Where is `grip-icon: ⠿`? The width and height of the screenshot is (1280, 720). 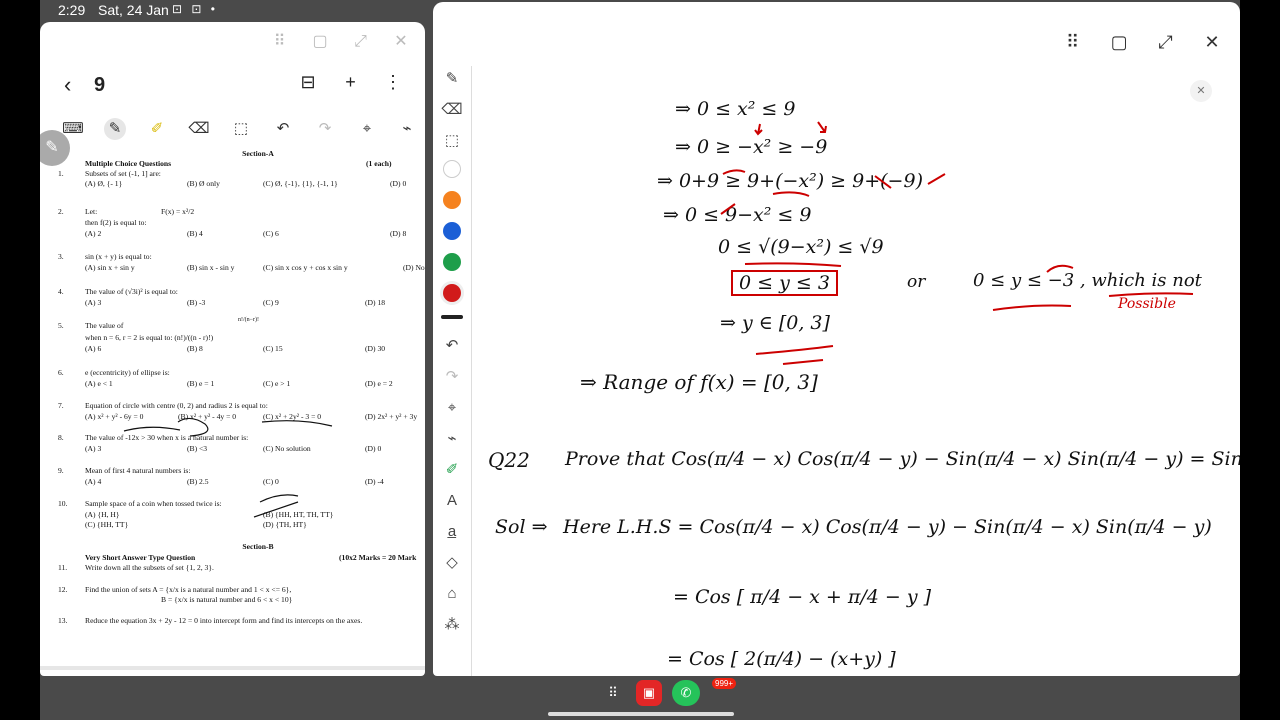 grip-icon: ⠿ is located at coordinates (1073, 42).